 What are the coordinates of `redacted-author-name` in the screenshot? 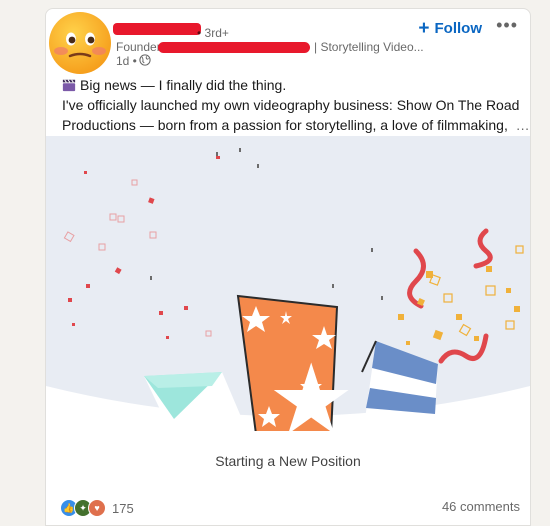 It's located at (157, 29).